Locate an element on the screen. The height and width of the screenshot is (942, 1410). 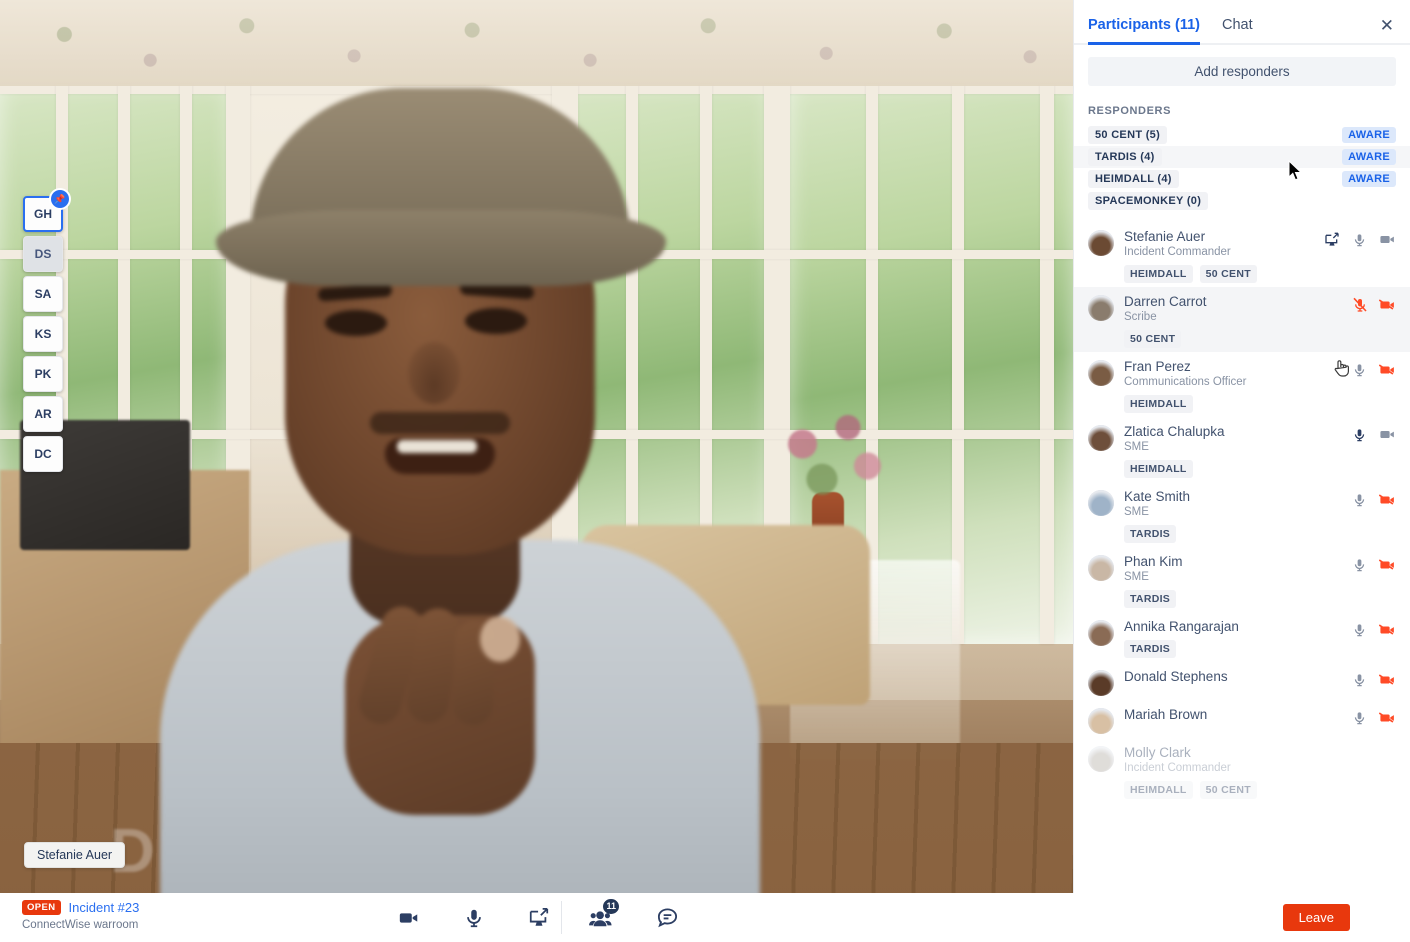
participant-row: Kate Smith SME TARDIS is located at coordinates (1242, 514).